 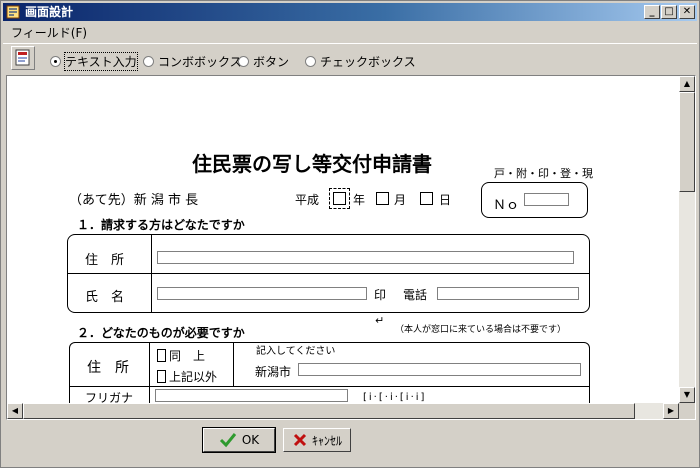 What do you see at coordinates (200, 62) in the screenshot?
I see `radio-label: コンボボックス` at bounding box center [200, 62].